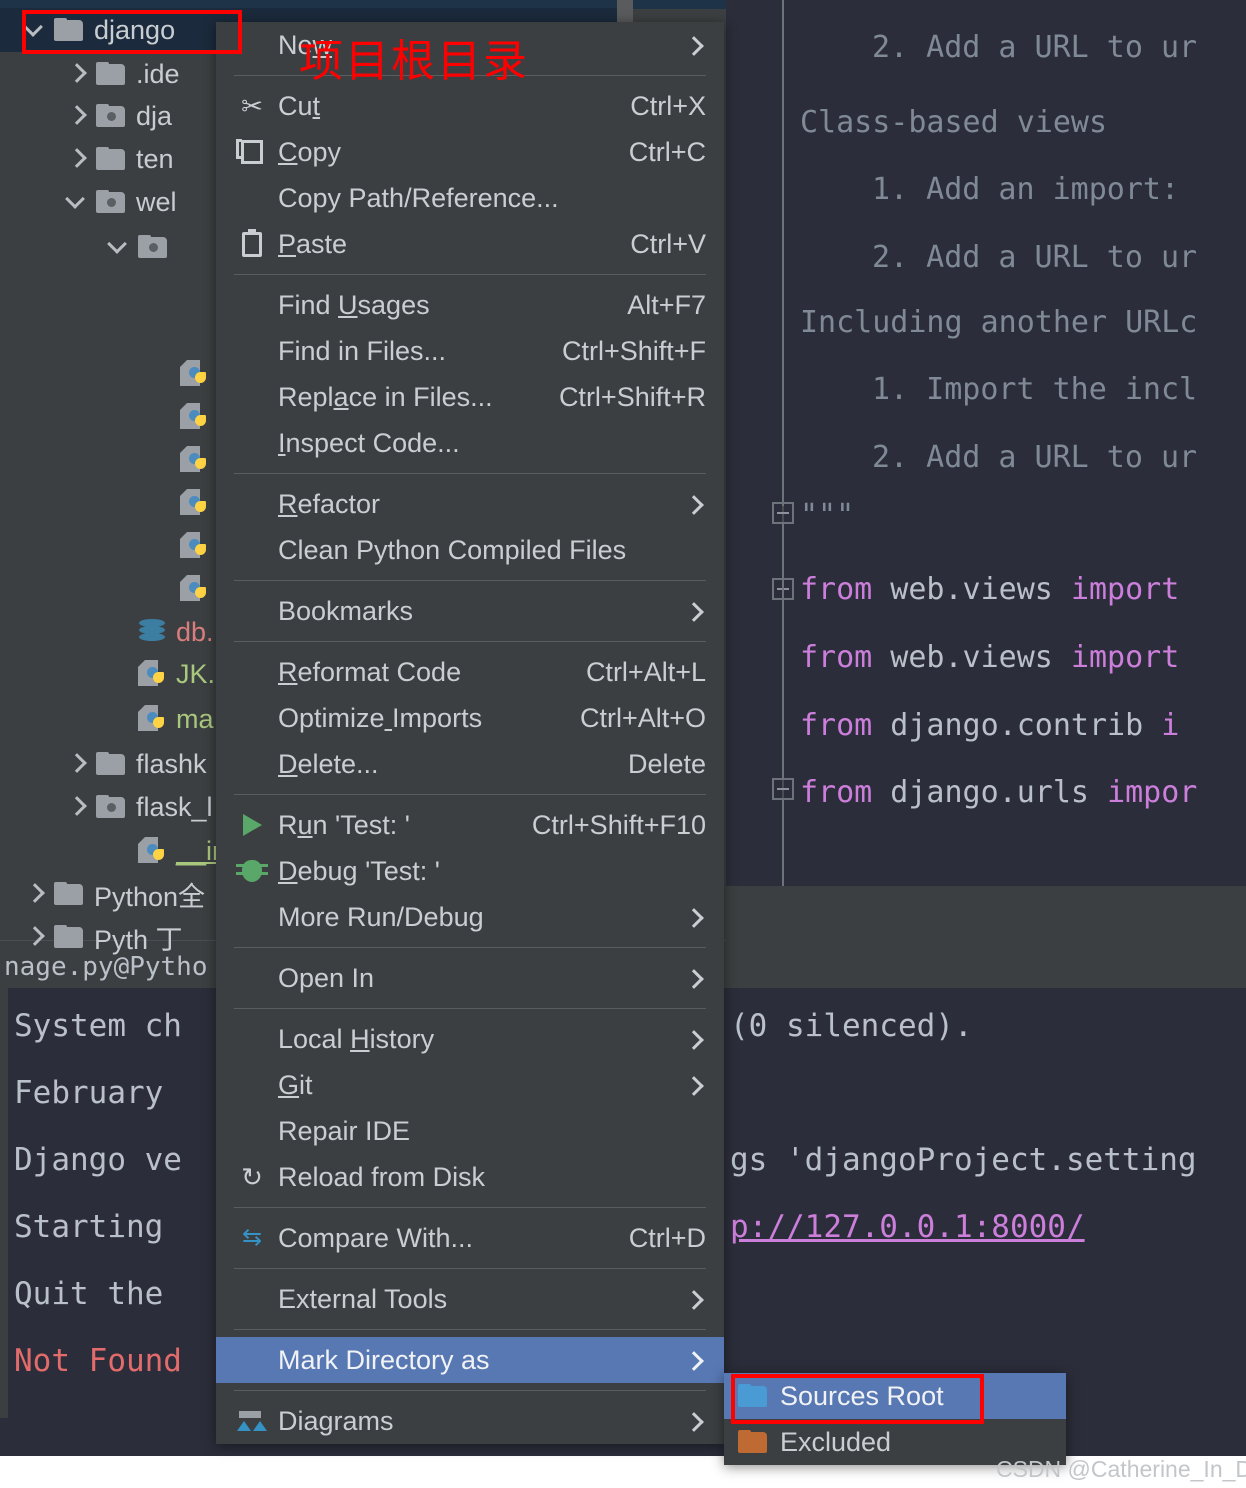  I want to click on code-line: Including another URLc, so click(999, 322).